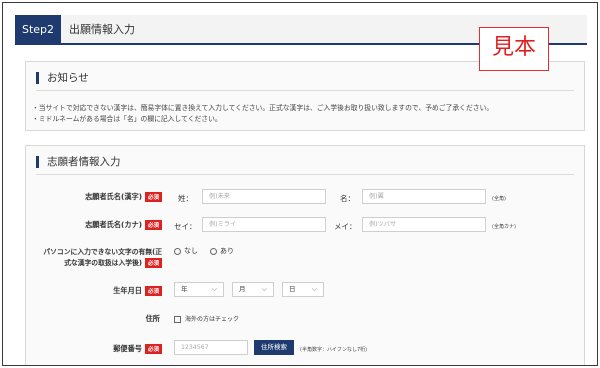 The height and width of the screenshot is (368, 600). Describe the element at coordinates (127, 348) in the screenshot. I see `postal-label-text: 郵便番号` at that location.